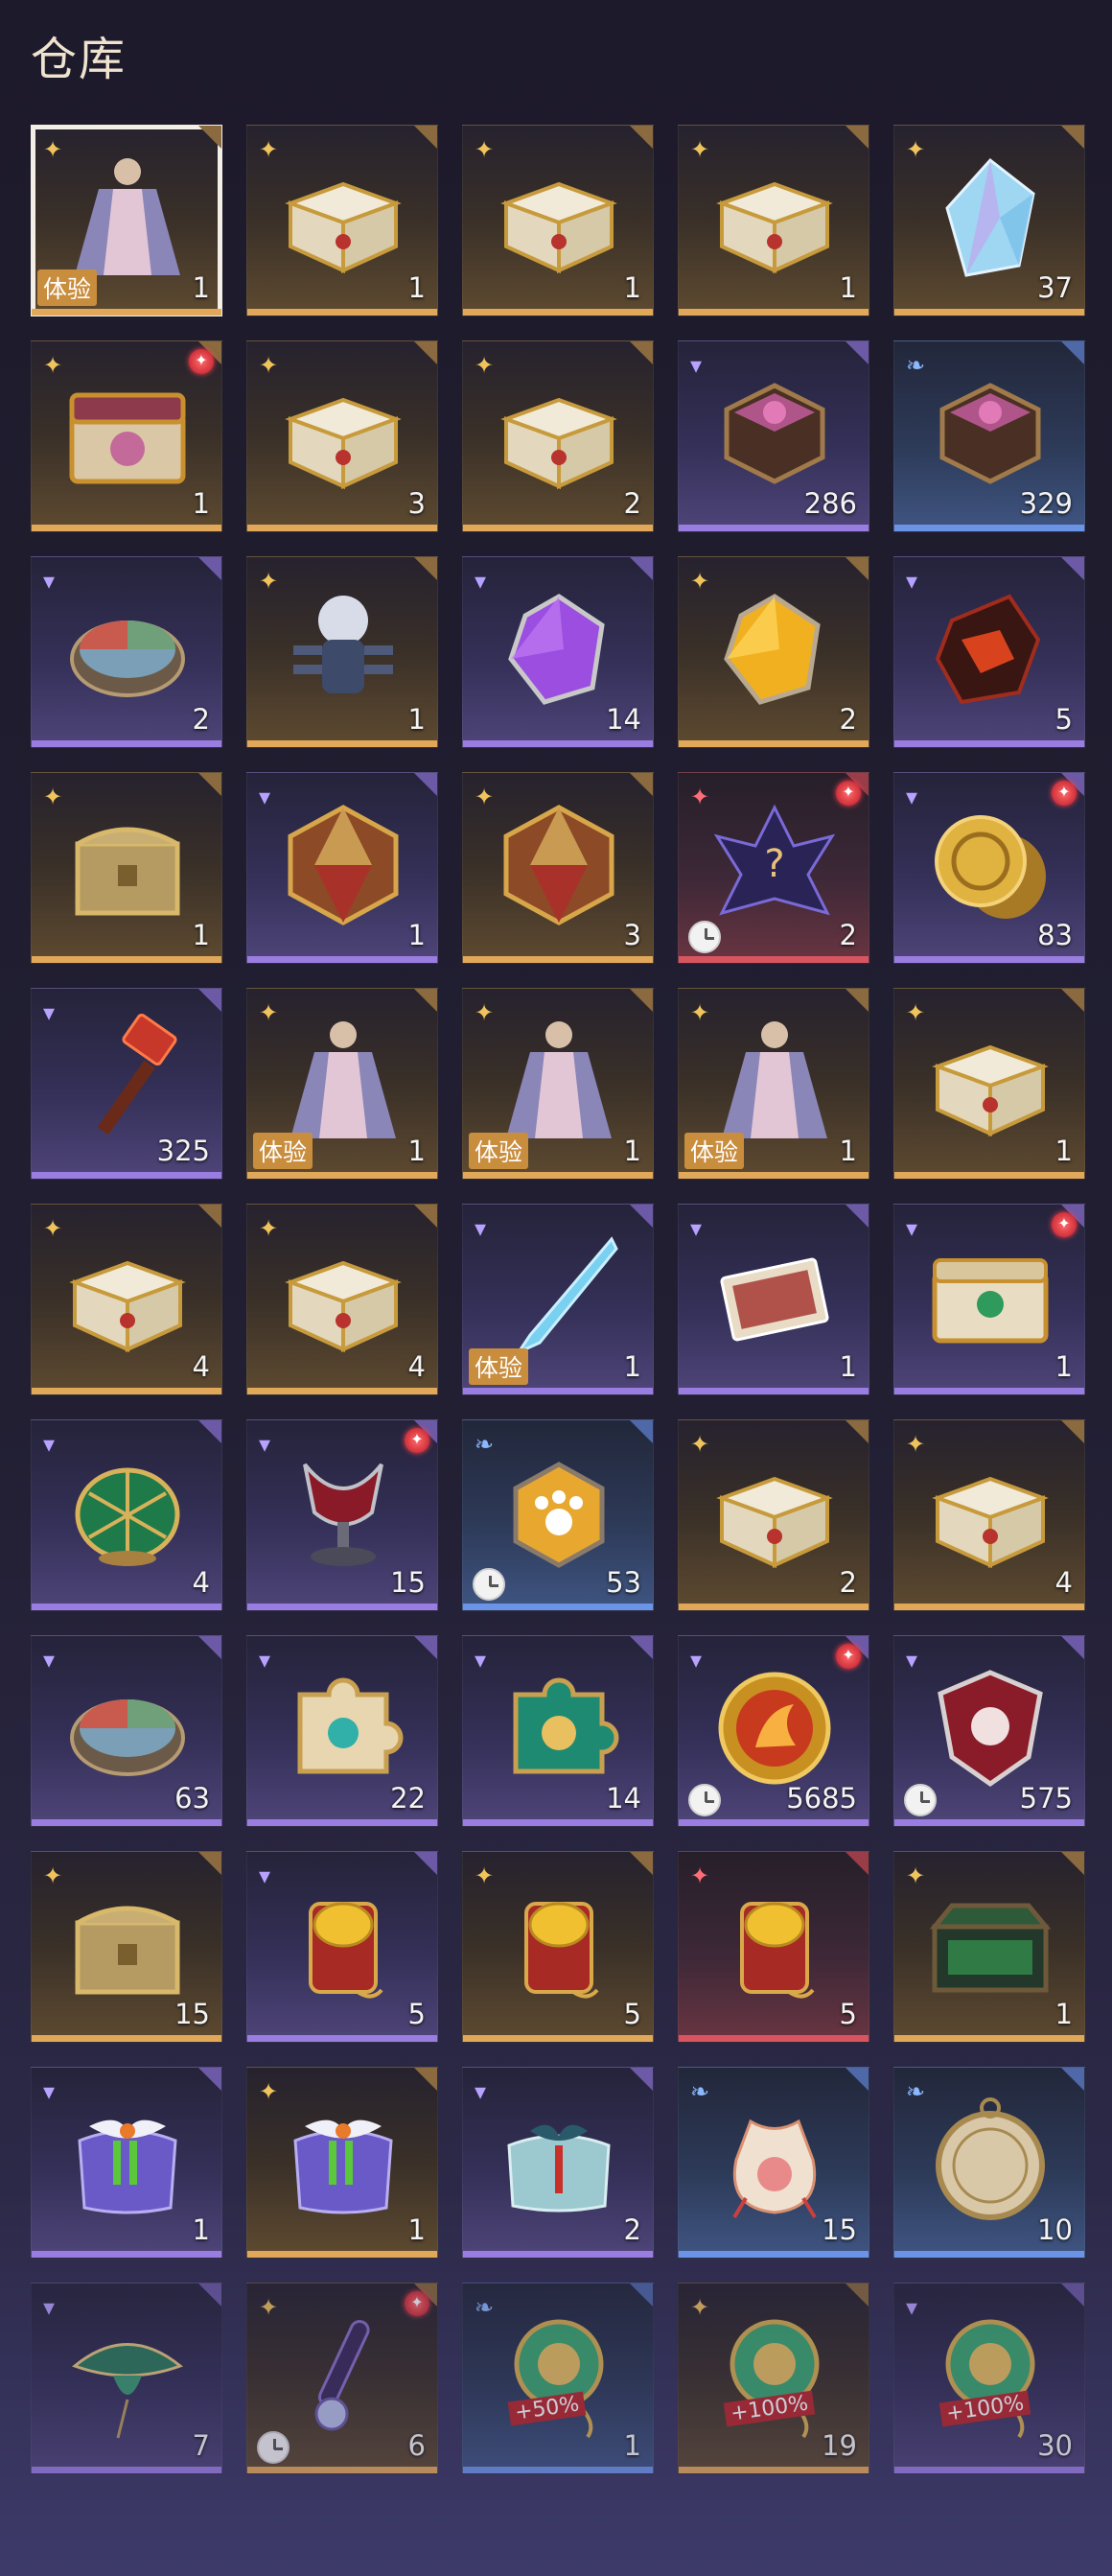 The width and height of the screenshot is (1112, 2576). Describe the element at coordinates (773, 2378) in the screenshot. I see `inventory-slot: ✦ +100% 19` at that location.